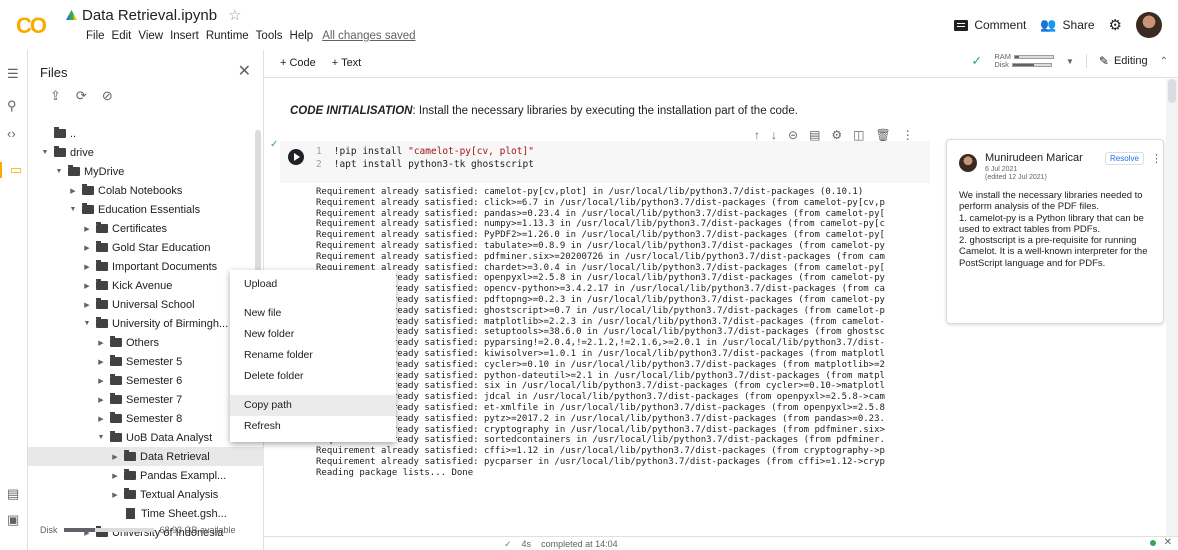  Describe the element at coordinates (146, 247) in the screenshot. I see `file-tree-item: ▶ Gold Star Education` at that location.